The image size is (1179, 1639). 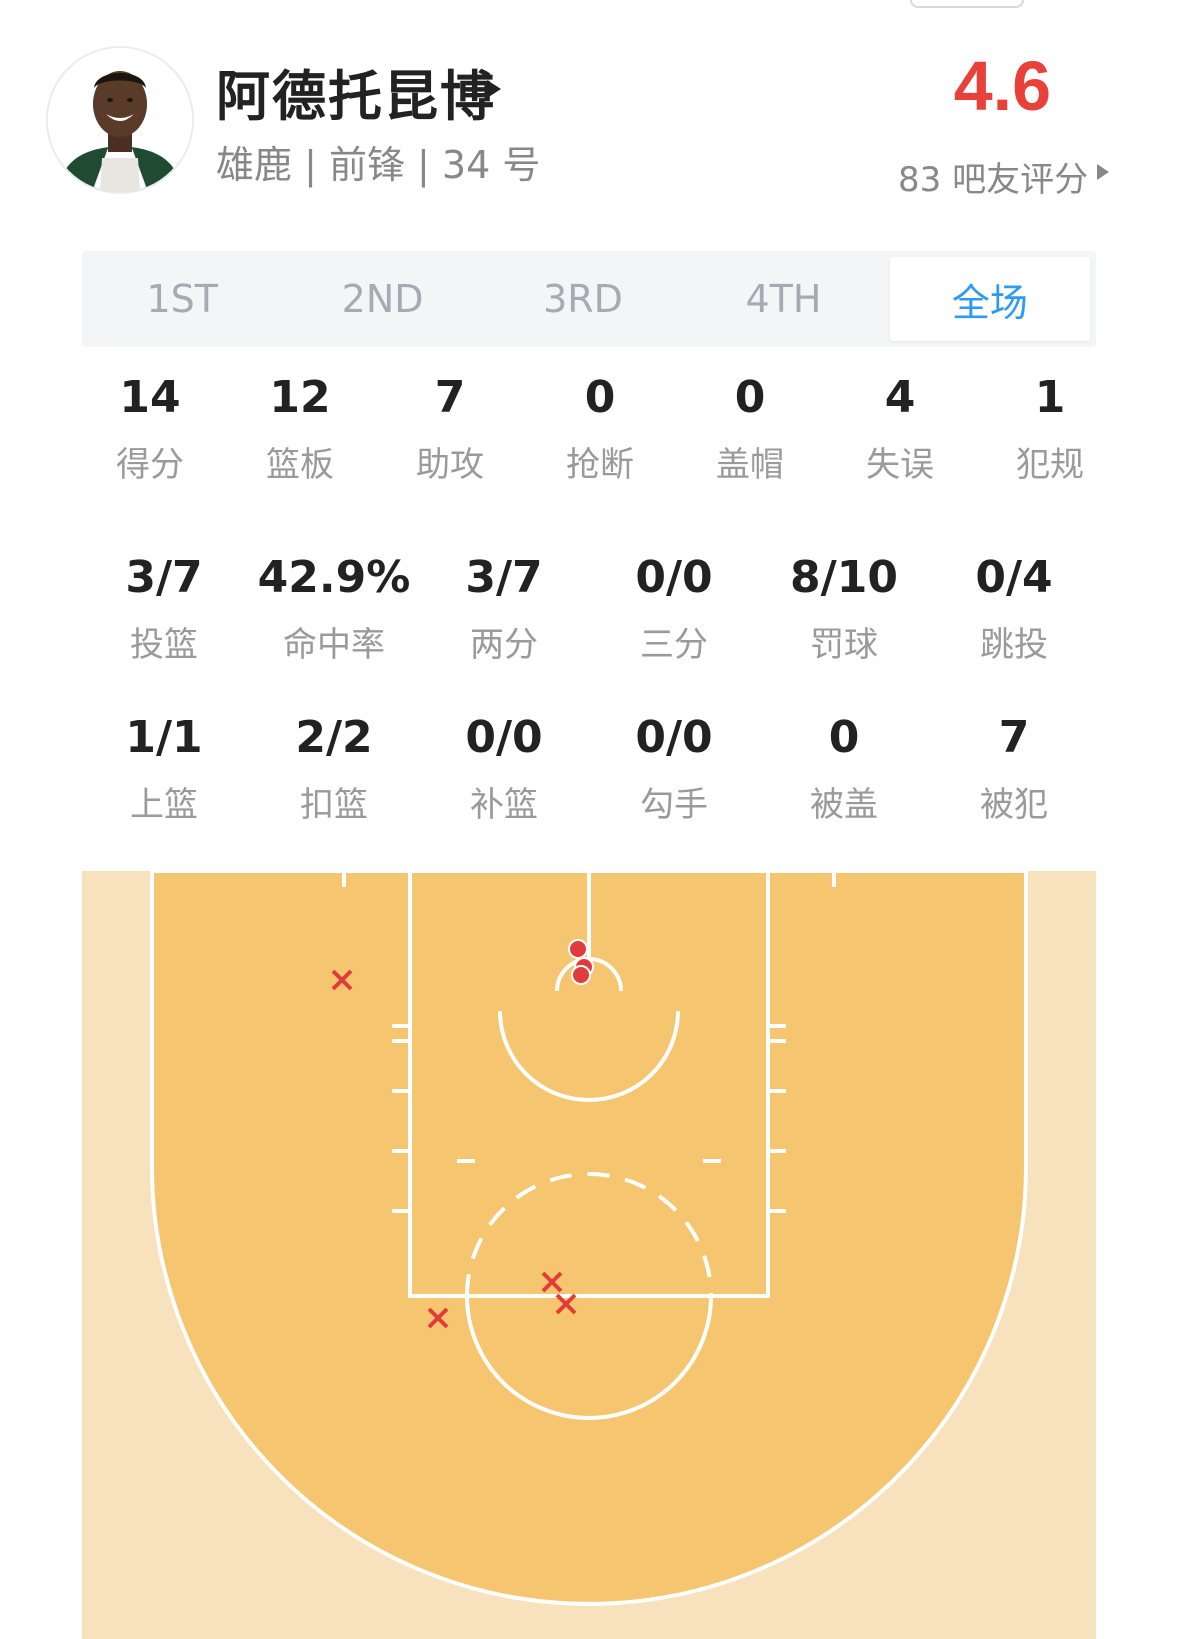 What do you see at coordinates (164, 805) in the screenshot?
I see `stat-label: 上篮` at bounding box center [164, 805].